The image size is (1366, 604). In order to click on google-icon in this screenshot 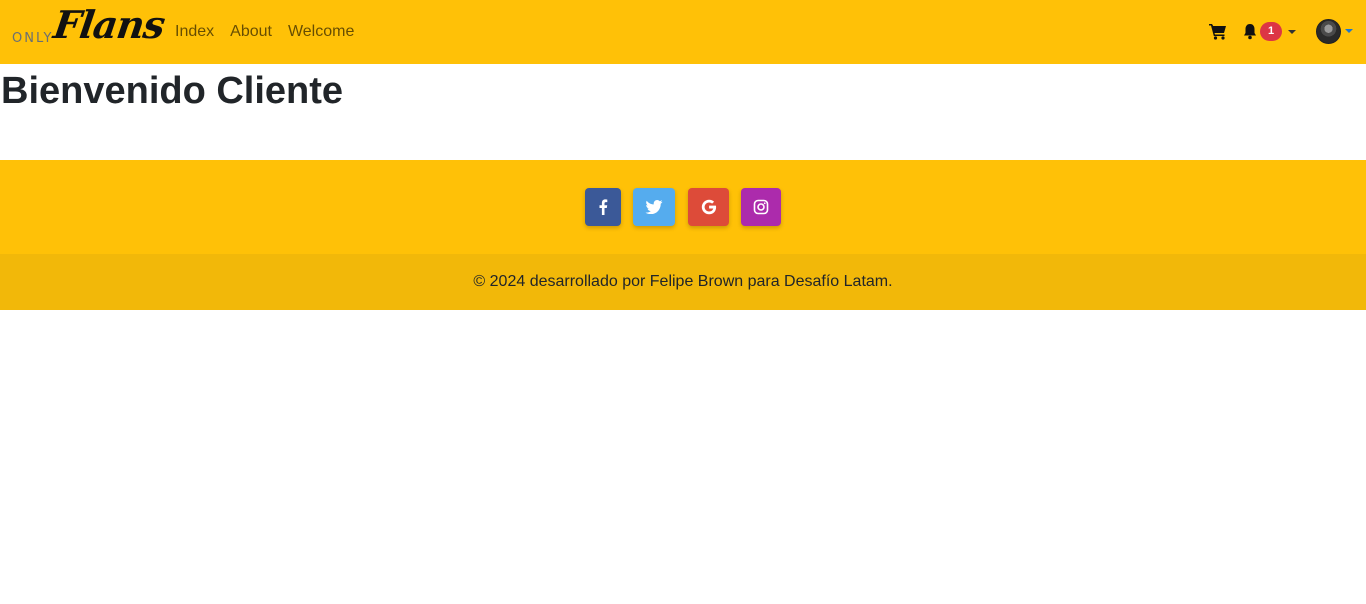, I will do `click(708, 207)`.